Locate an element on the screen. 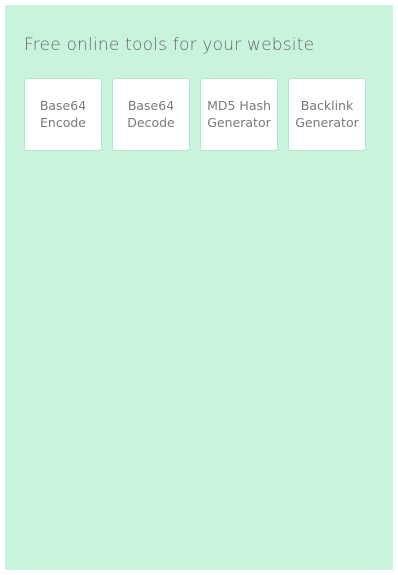 The width and height of the screenshot is (398, 575). md5-hash-generator-button: MD5 Hash Generator is located at coordinates (239, 114).